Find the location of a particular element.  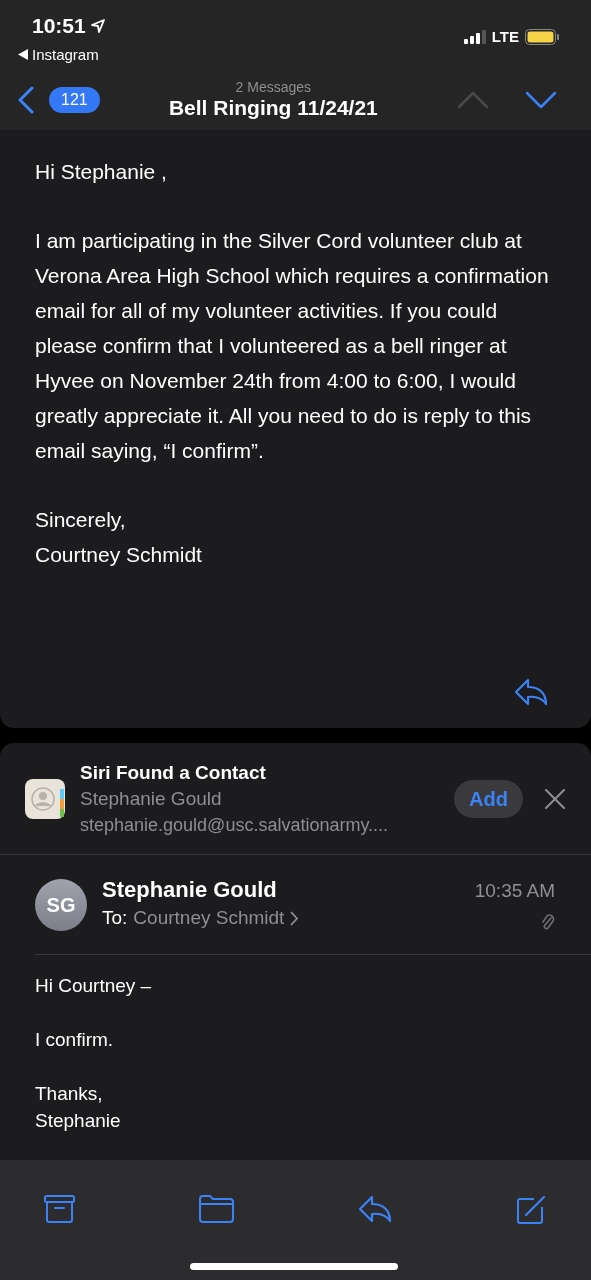

contacts-app-icon is located at coordinates (45, 798).